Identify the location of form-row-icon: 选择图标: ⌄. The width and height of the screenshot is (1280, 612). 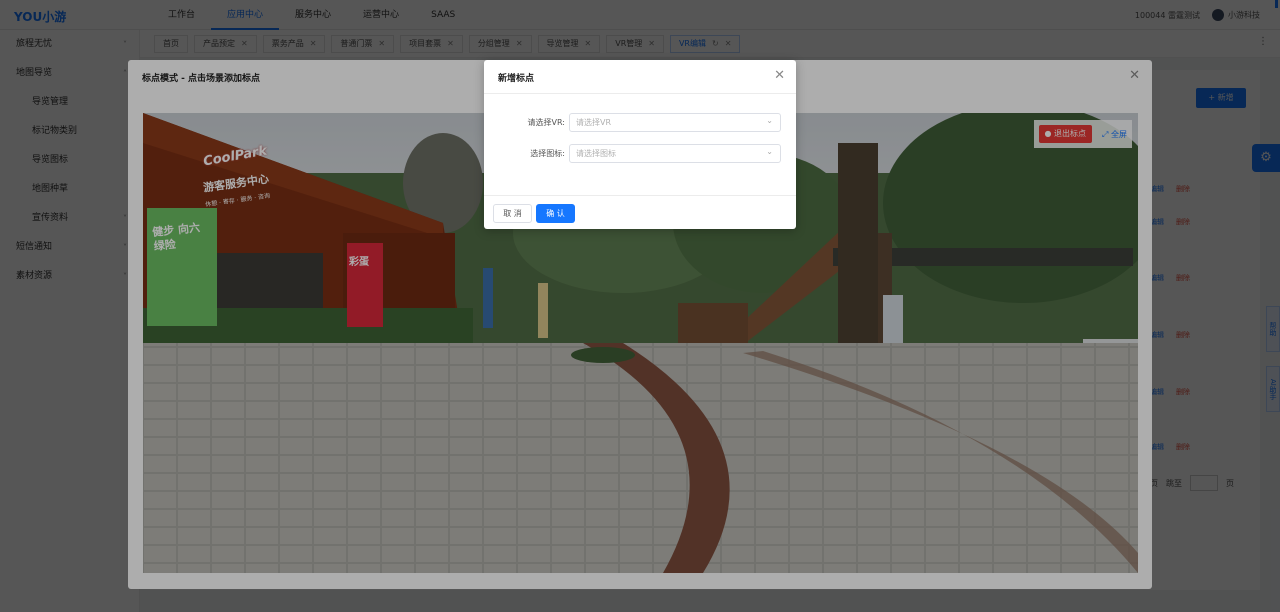
(640, 154).